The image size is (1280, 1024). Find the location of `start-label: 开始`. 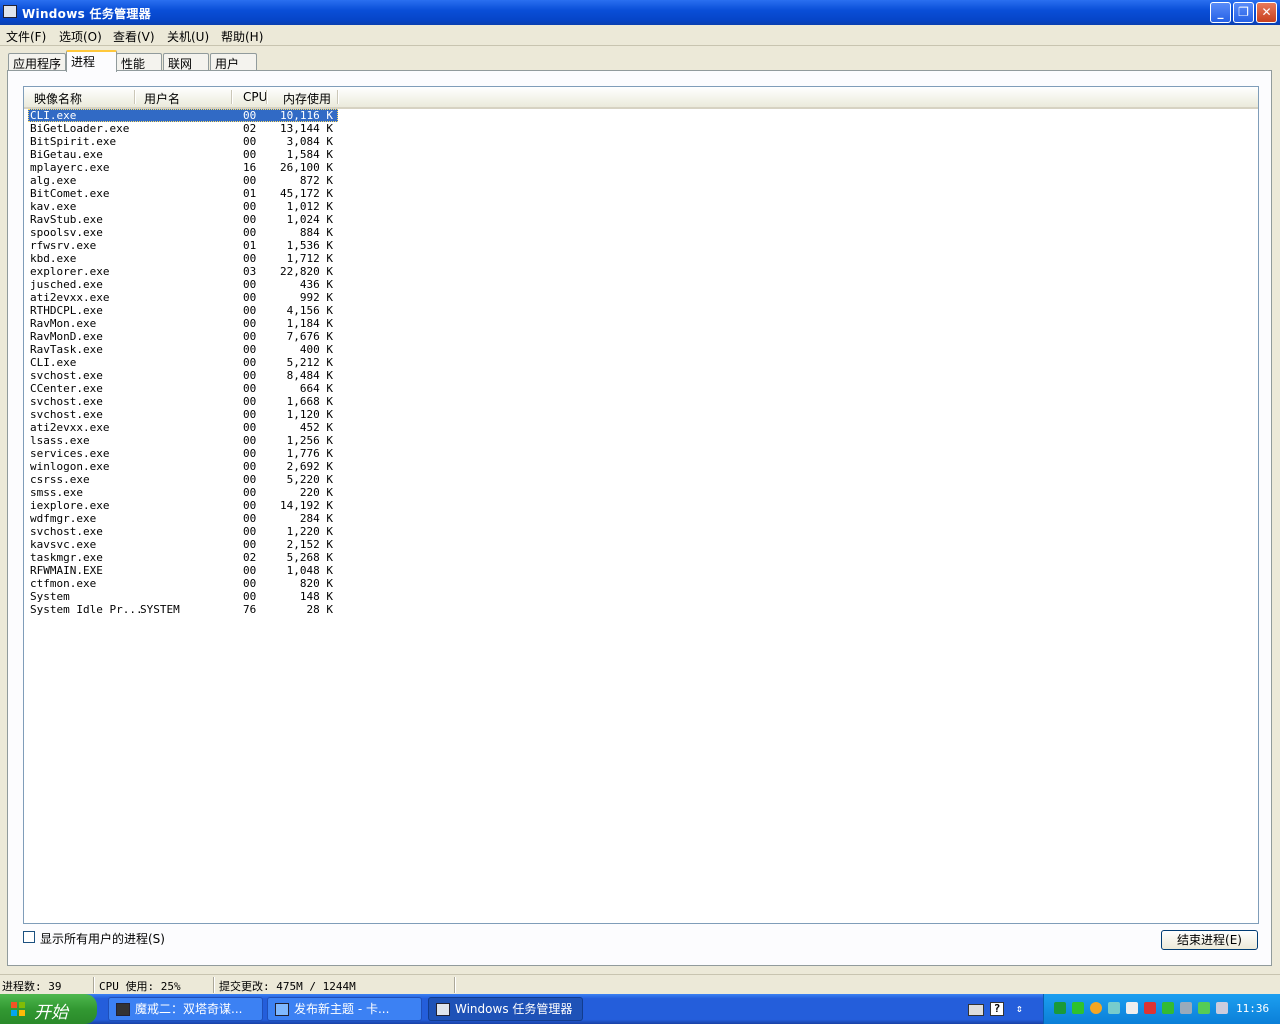

start-label: 开始 is located at coordinates (51, 1013).